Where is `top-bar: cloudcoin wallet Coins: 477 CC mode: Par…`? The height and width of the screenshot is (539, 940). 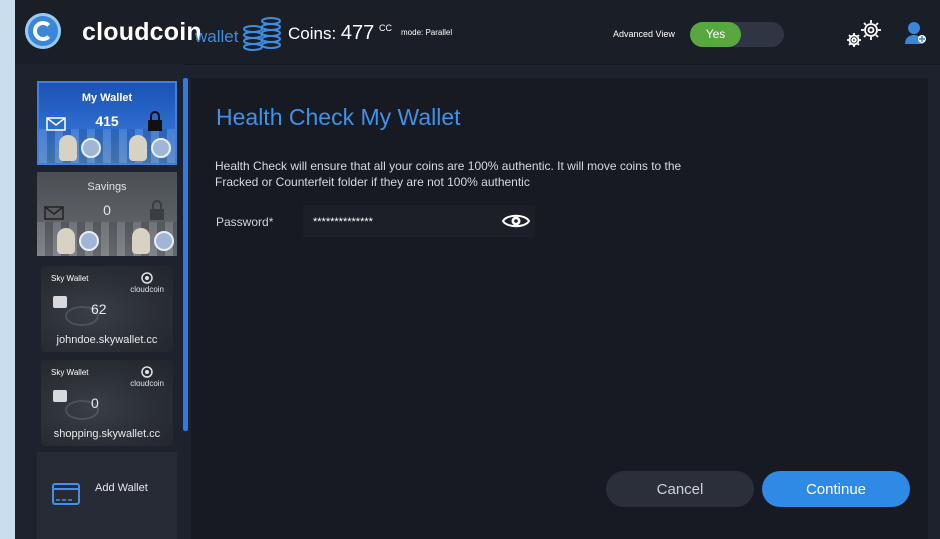
top-bar: cloudcoin wallet Coins: 477 CC mode: Par… is located at coordinates (477, 32).